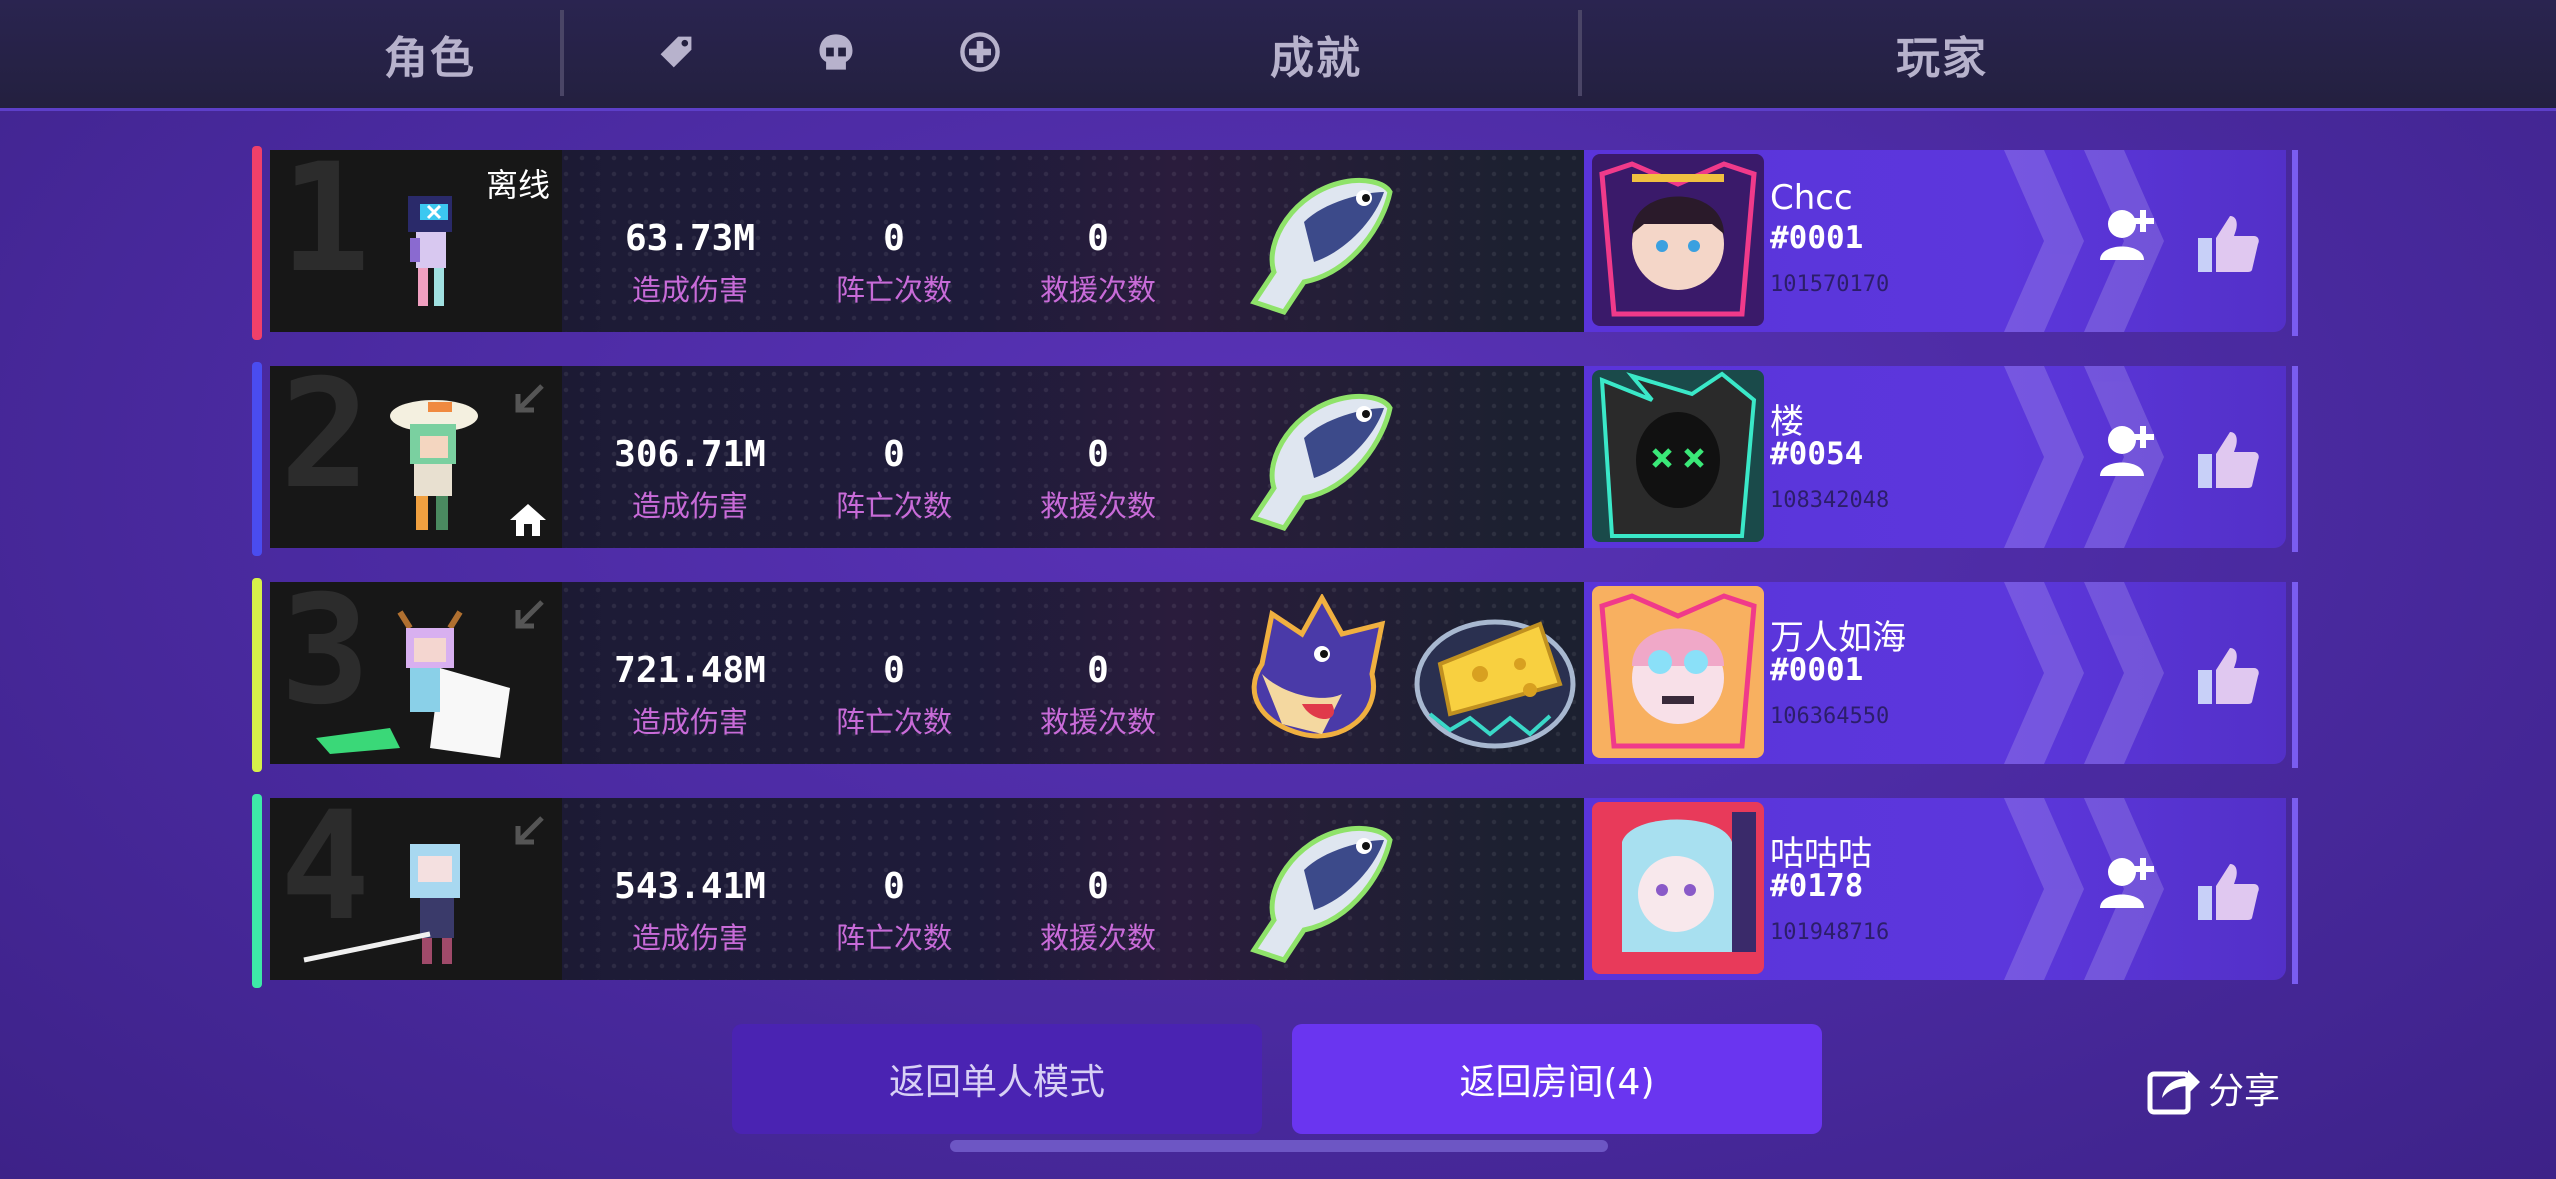 Image resolution: width=2556 pixels, height=1179 pixels. I want to click on damage-value: 306.71M, so click(690, 454).